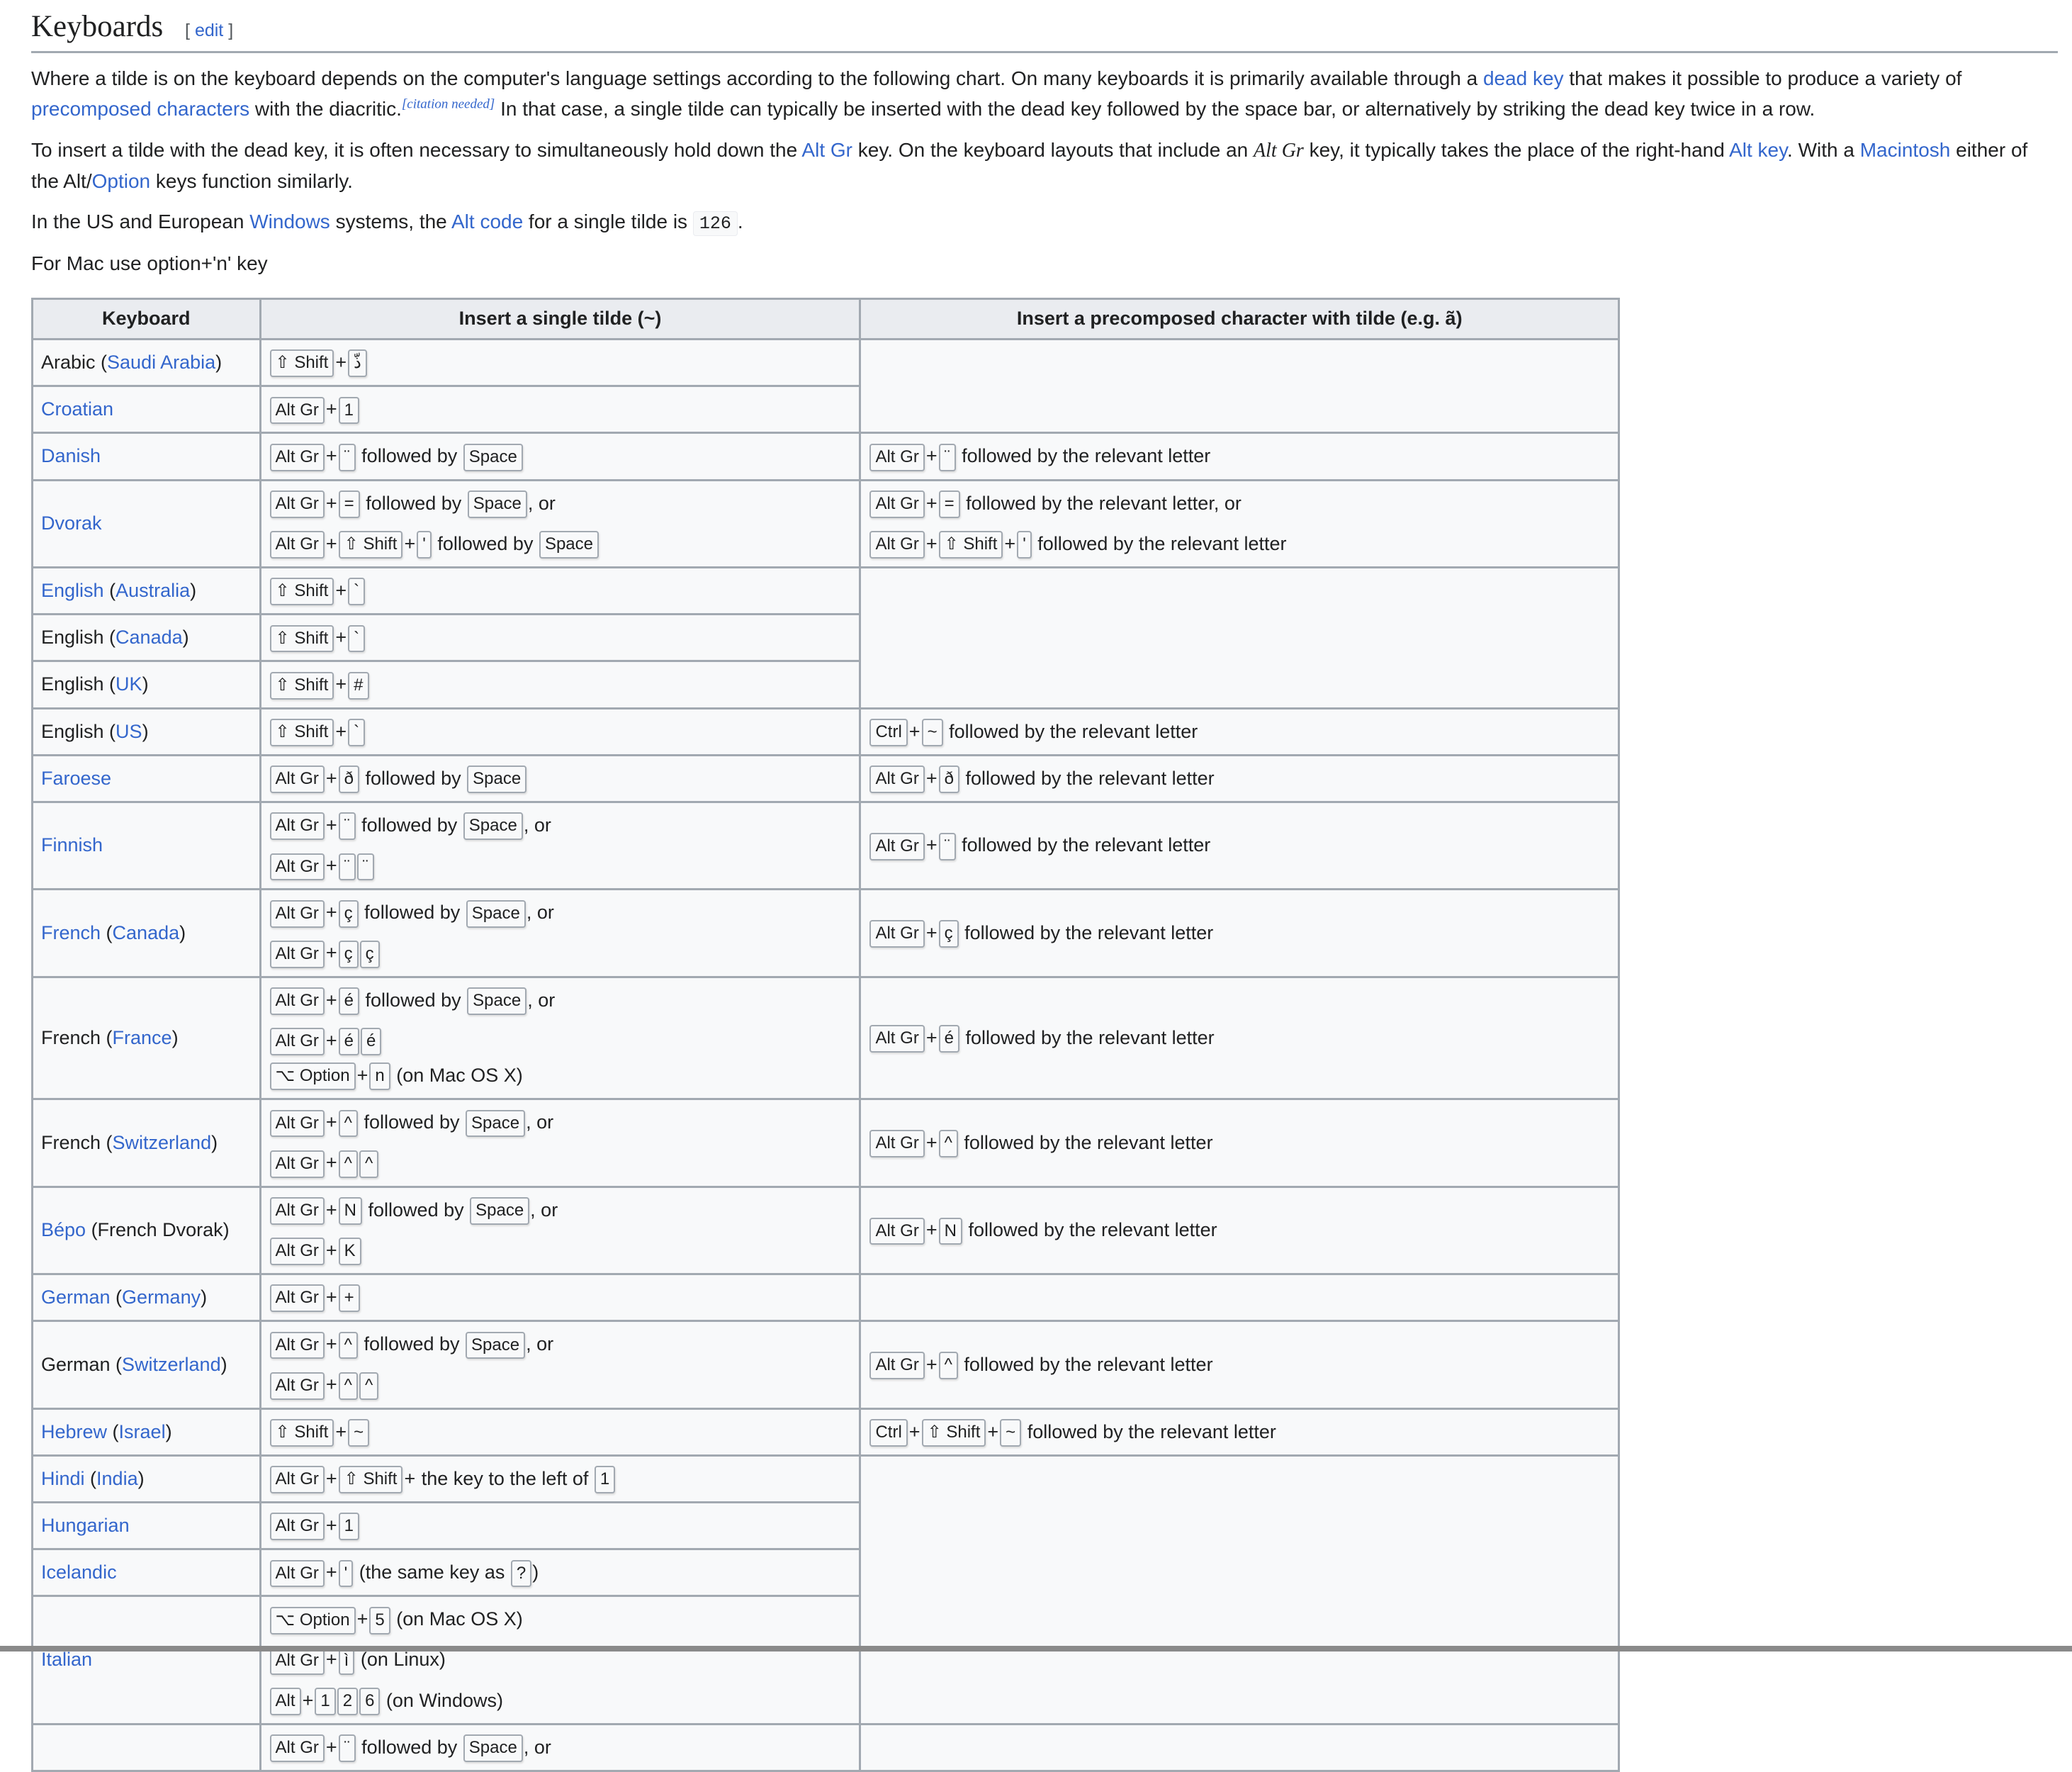 The image size is (2072, 1772). What do you see at coordinates (1036, 1649) in the screenshot?
I see `horizontal-scrollbar` at bounding box center [1036, 1649].